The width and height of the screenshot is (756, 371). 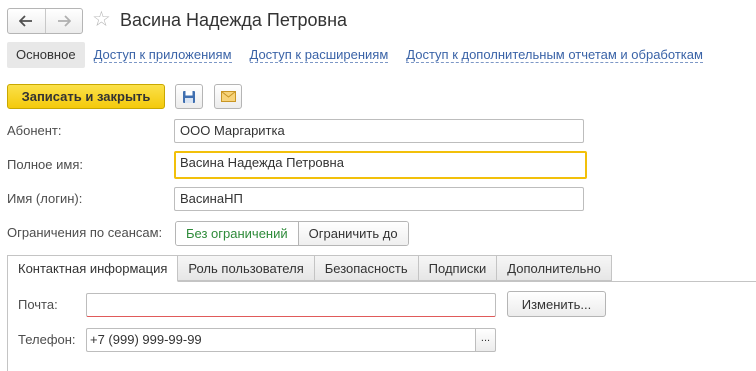 What do you see at coordinates (379, 131) in the screenshot?
I see `subscriber-field: ООО Маргаритка` at bounding box center [379, 131].